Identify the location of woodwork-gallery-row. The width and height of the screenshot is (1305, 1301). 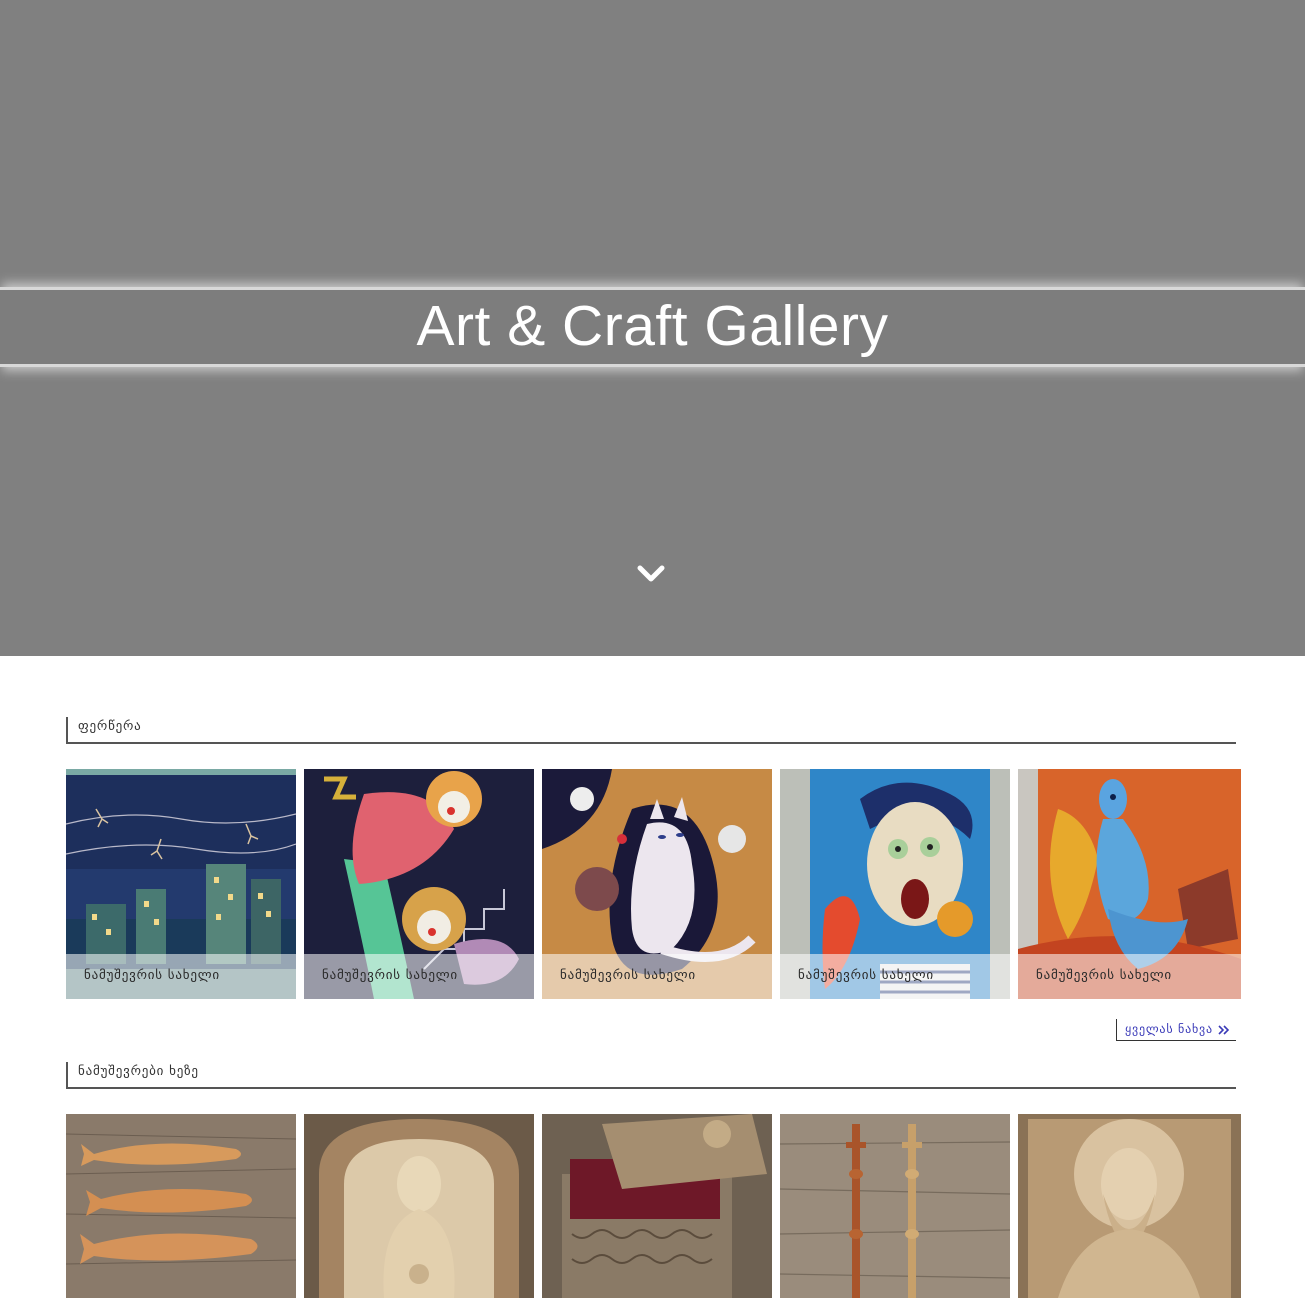
(653, 1207).